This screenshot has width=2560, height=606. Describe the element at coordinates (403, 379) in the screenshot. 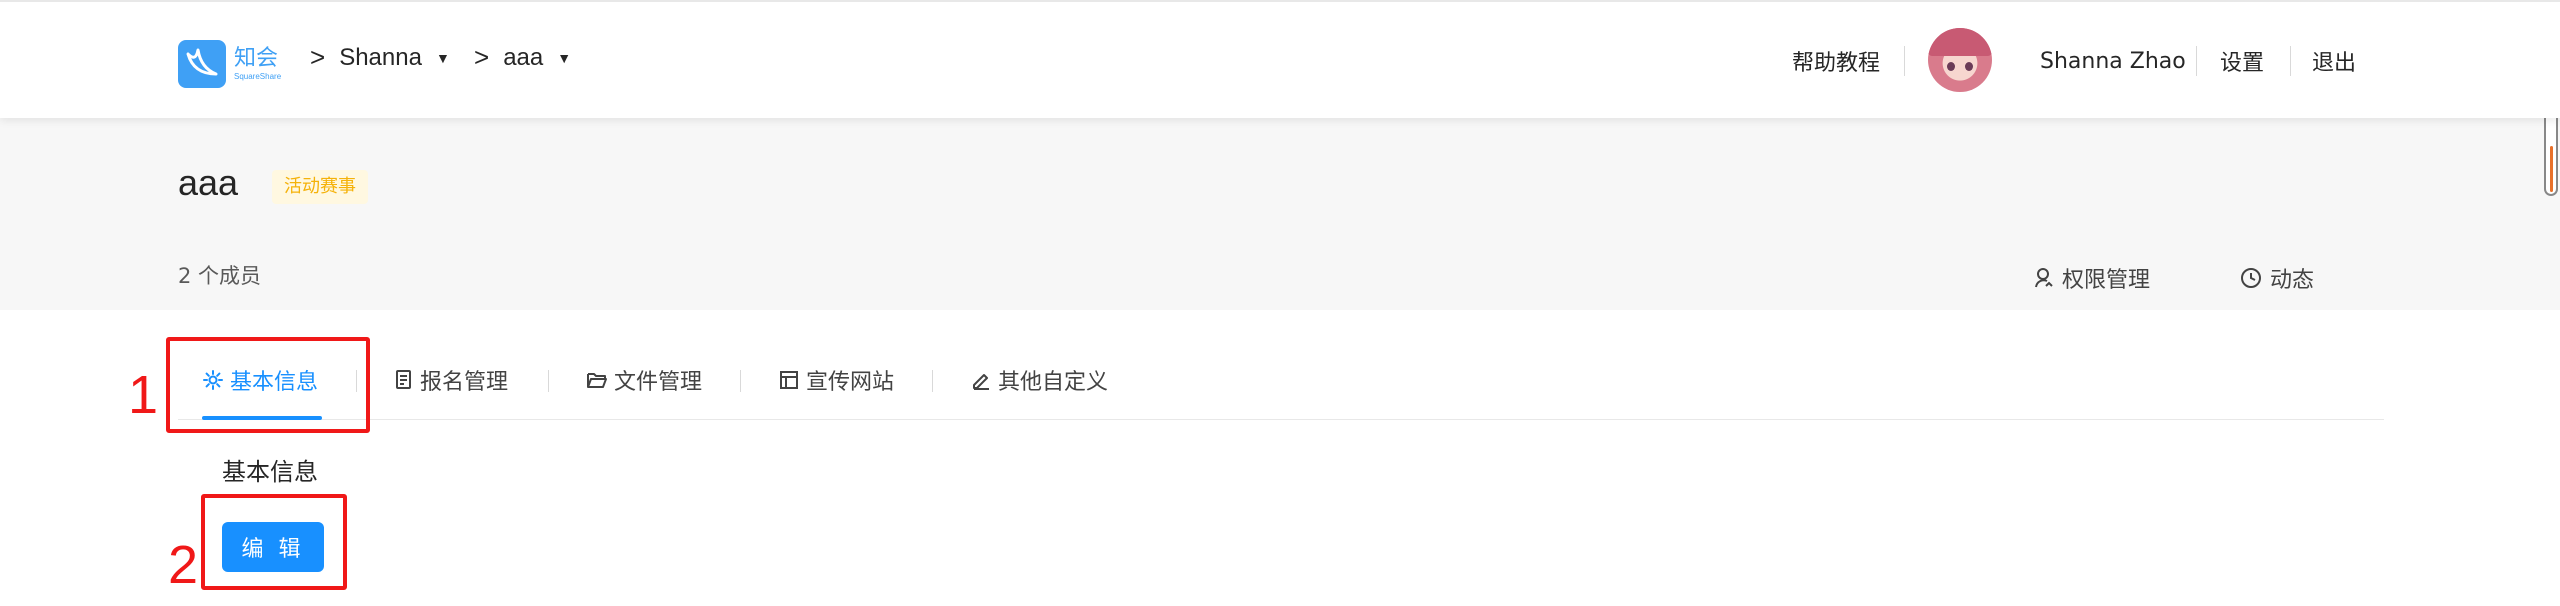

I see `document-icon` at that location.